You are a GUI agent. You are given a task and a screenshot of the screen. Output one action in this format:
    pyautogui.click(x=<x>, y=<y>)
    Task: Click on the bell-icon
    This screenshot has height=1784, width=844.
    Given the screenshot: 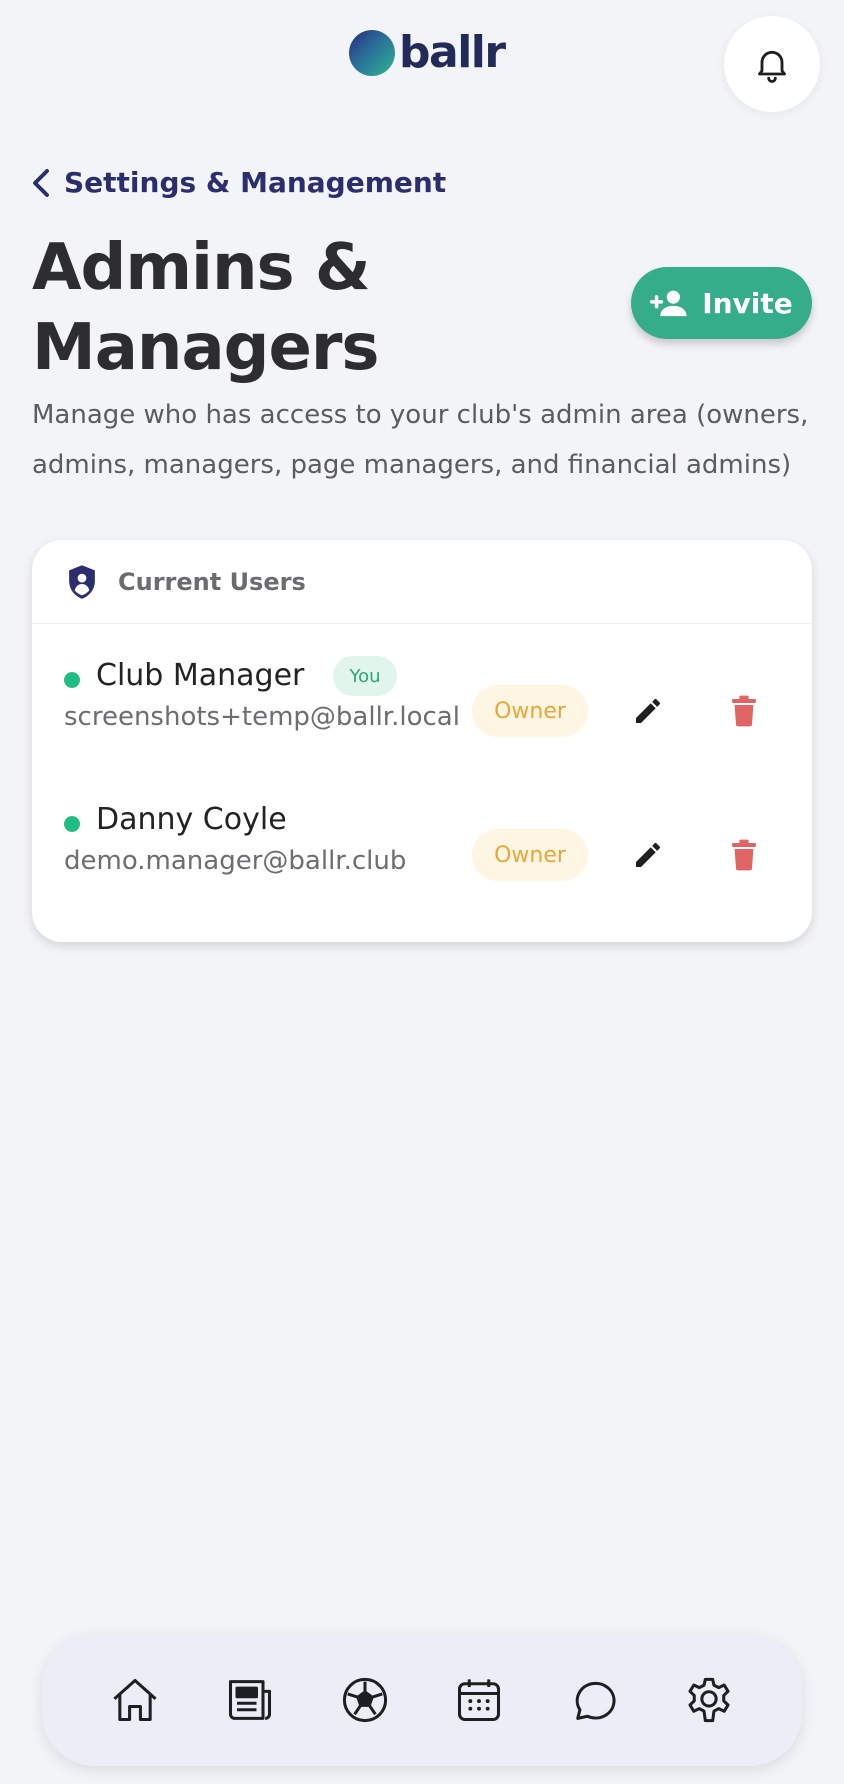 What is the action you would take?
    pyautogui.click(x=772, y=66)
    